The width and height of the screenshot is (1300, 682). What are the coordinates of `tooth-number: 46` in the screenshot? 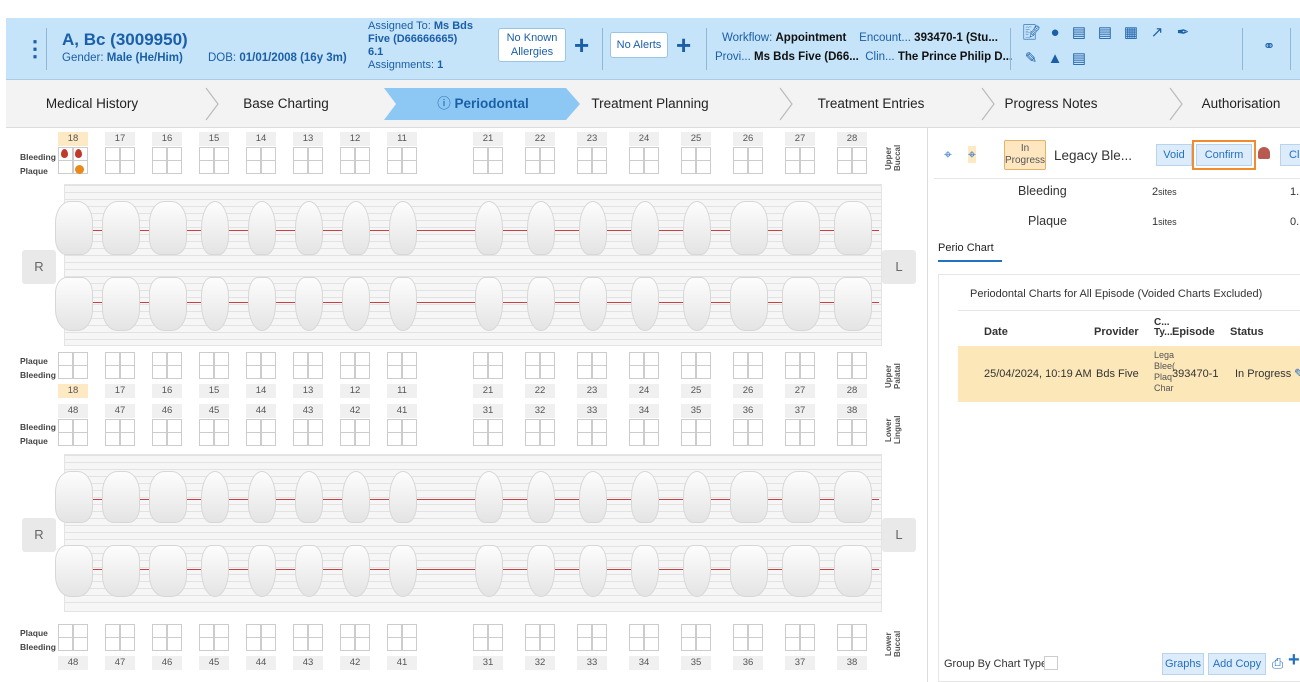 It's located at (167, 411).